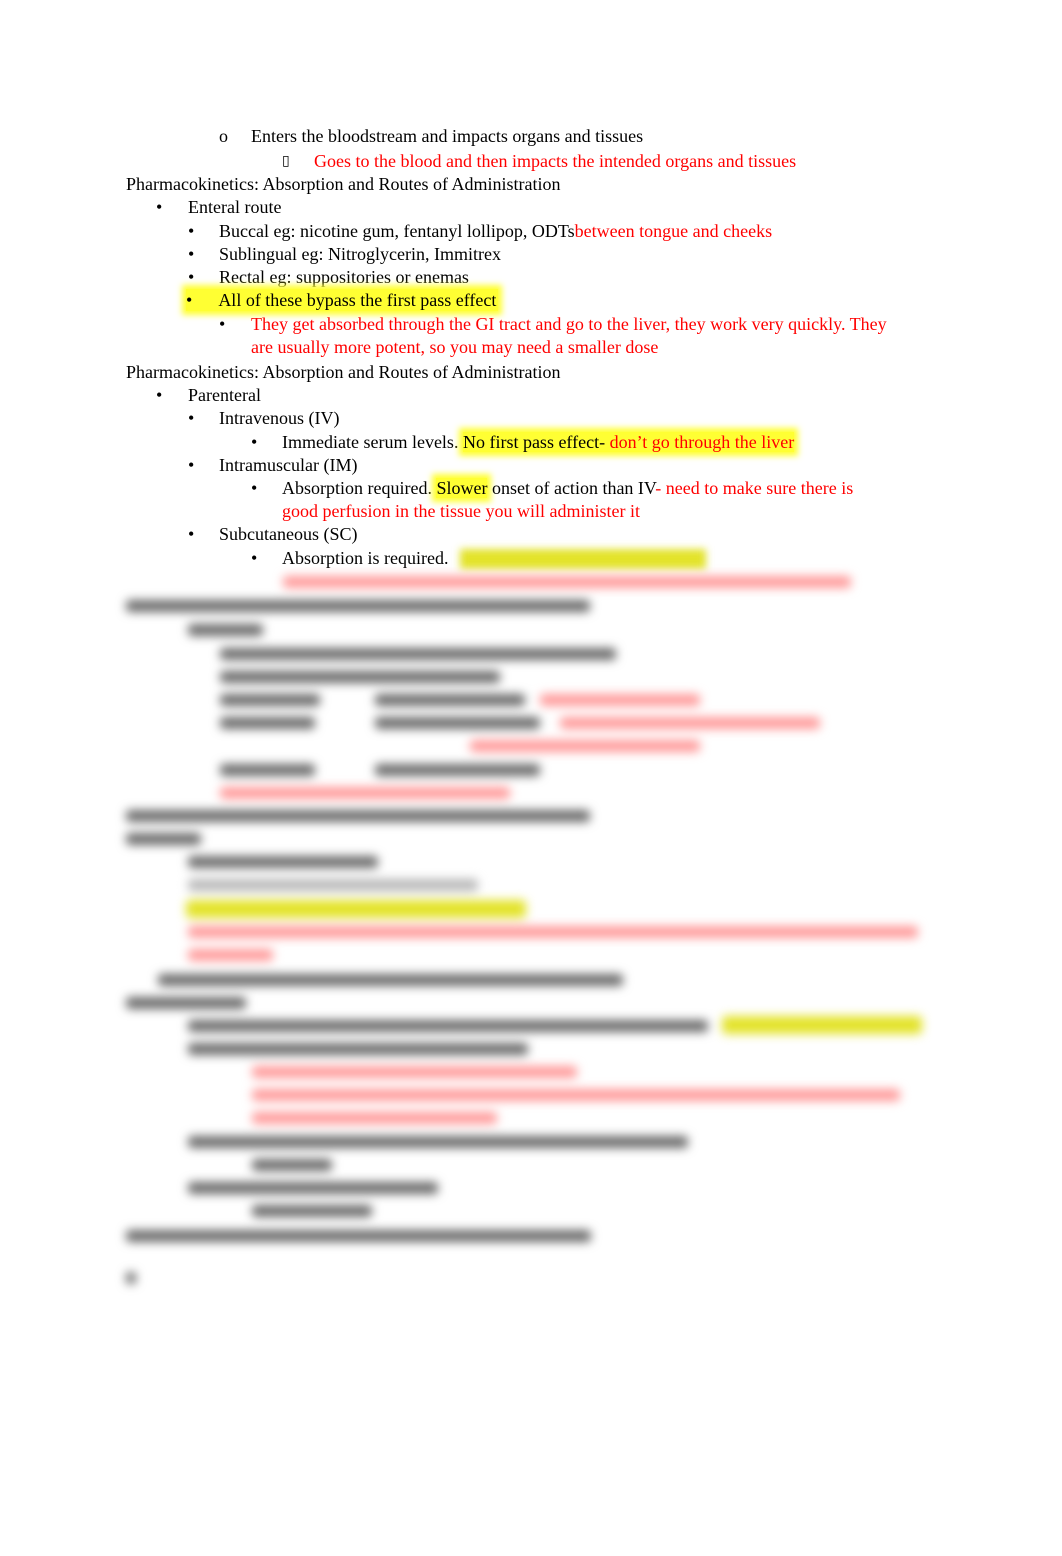 The height and width of the screenshot is (1556, 1062). Describe the element at coordinates (754, 488) in the screenshot. I see `annotation-note: - need to make sure there is` at that location.